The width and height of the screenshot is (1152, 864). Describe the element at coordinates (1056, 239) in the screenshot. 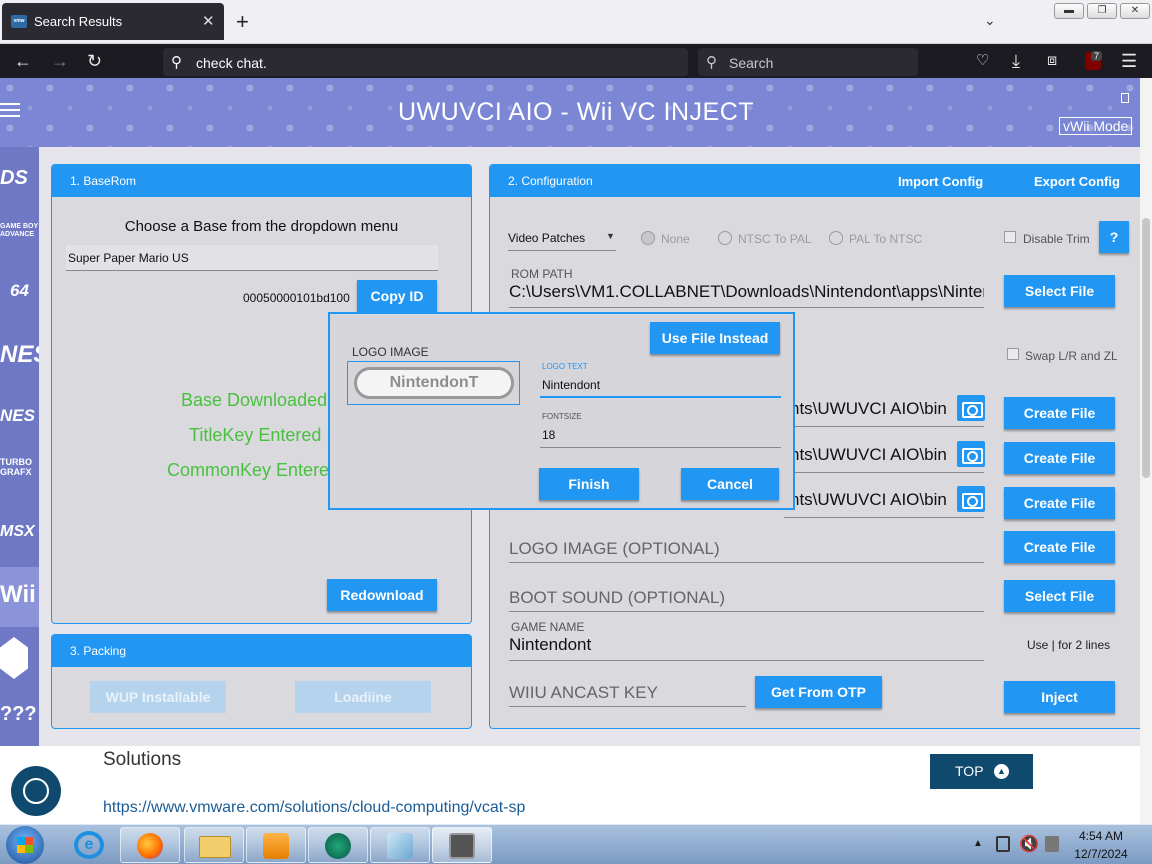

I see `disable-trim-label: Disable Trim` at that location.